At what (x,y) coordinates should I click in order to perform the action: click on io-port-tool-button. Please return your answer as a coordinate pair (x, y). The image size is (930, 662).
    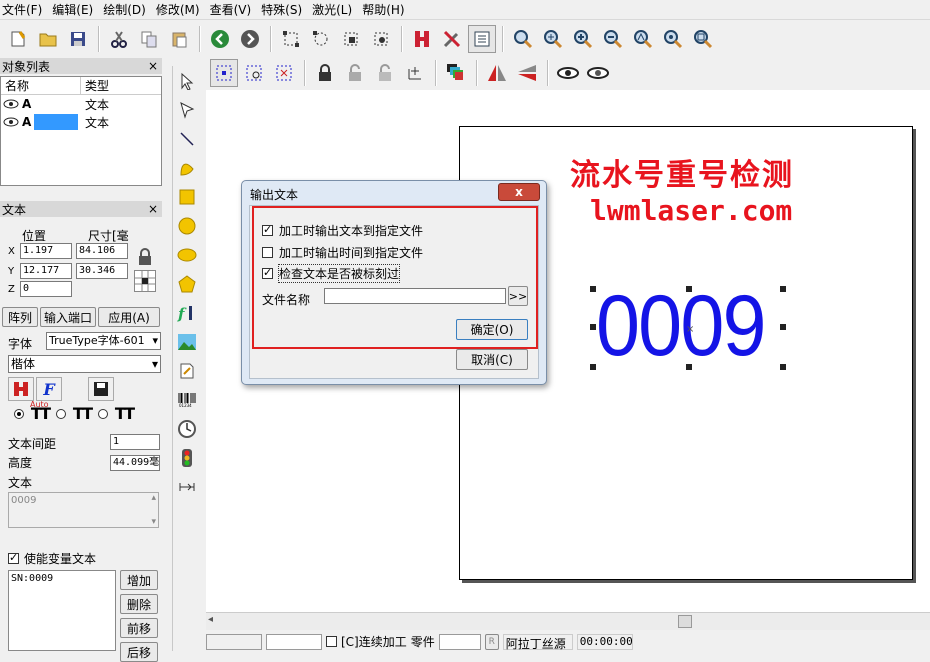
    Looking at the image, I should click on (187, 457).